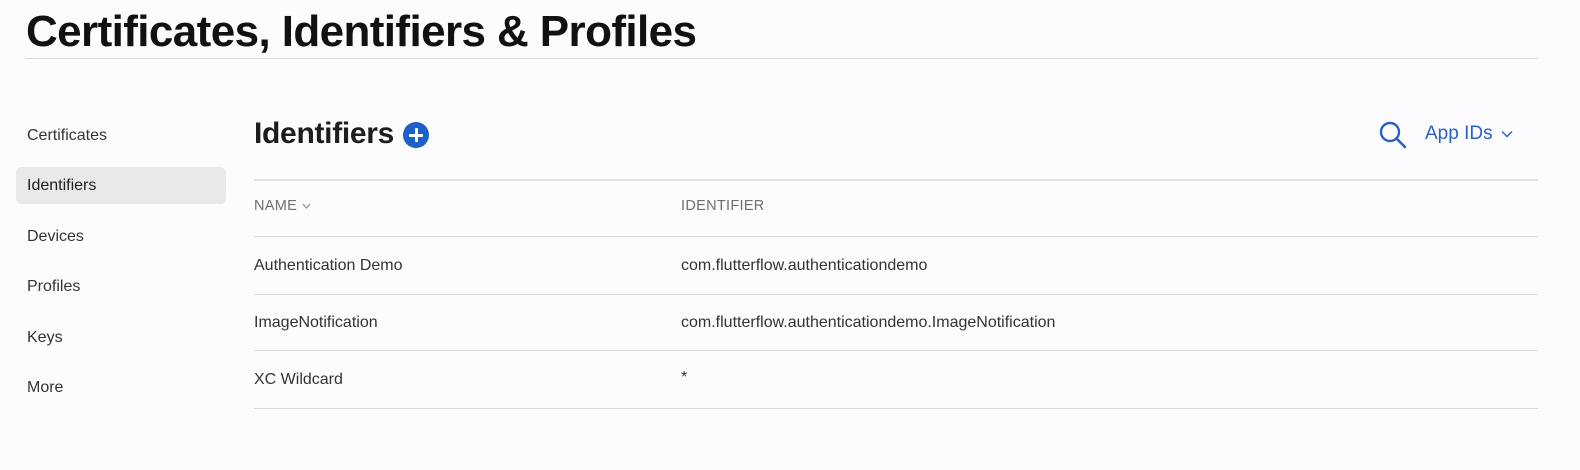 This screenshot has width=1580, height=470. I want to click on sidebar-item-devices: Devices, so click(121, 236).